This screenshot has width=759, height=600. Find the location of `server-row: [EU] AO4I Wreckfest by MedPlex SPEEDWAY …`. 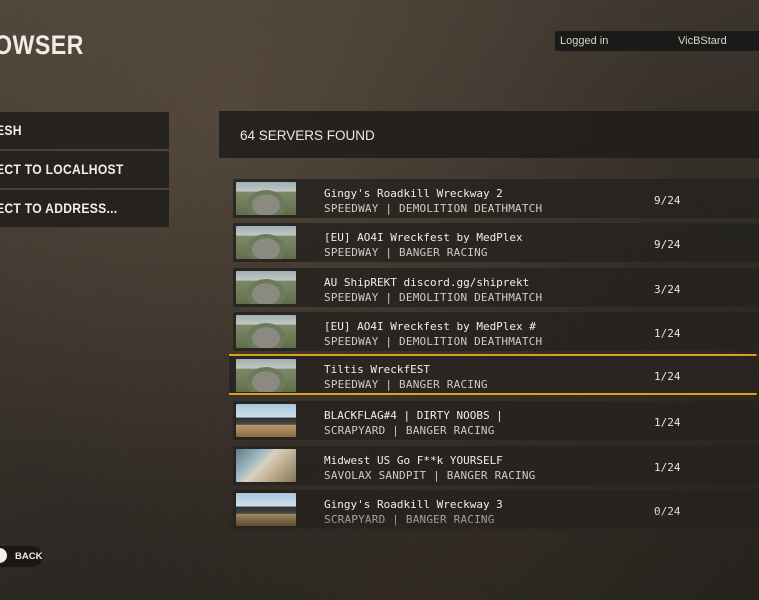

server-row: [EU] AO4I Wreckfest by MedPlex SPEEDWAY … is located at coordinates (496, 242).